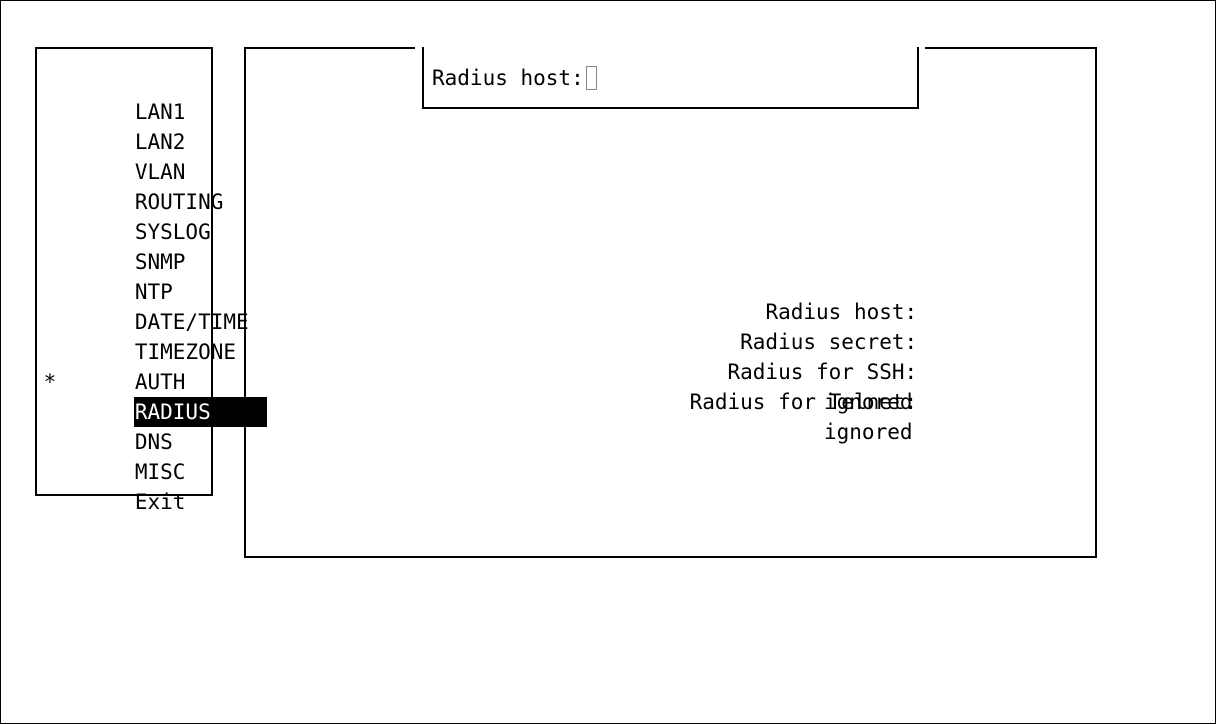 The image size is (1216, 724). I want to click on menu-item-lan1: LAN1, so click(124, 95).